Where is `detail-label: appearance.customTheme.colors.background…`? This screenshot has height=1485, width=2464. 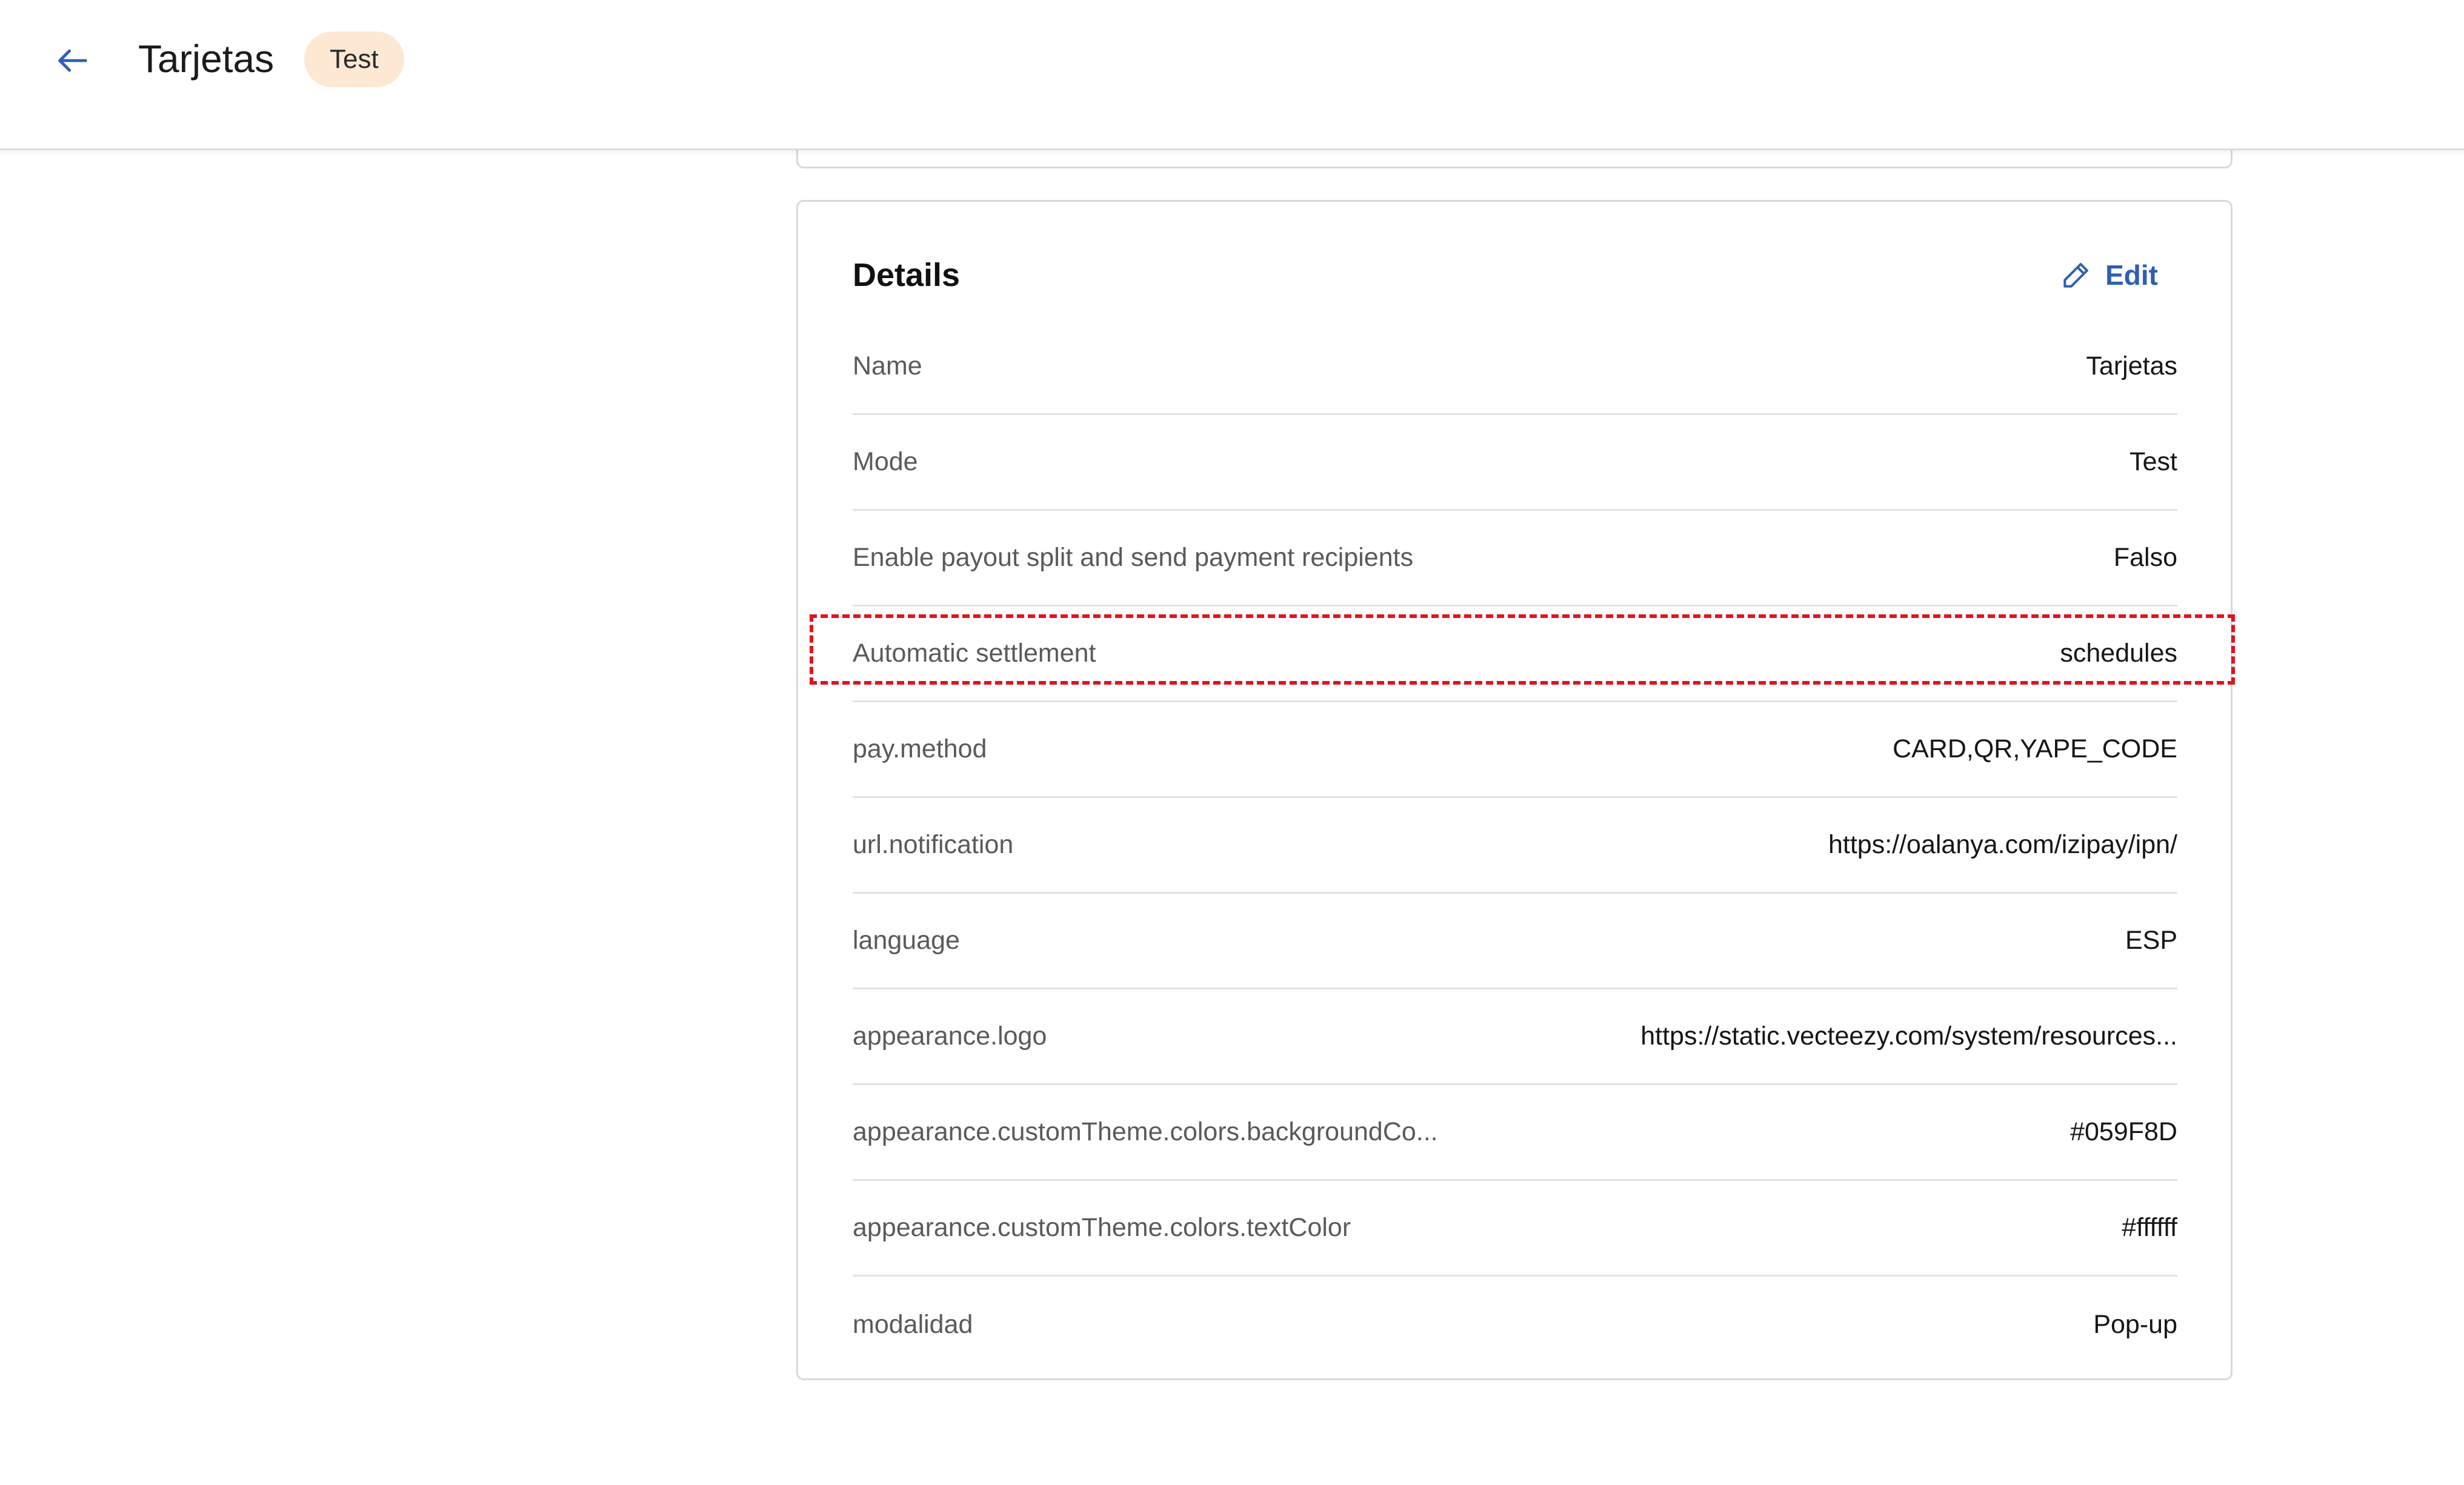 detail-label: appearance.customTheme.colors.background… is located at coordinates (1145, 1131).